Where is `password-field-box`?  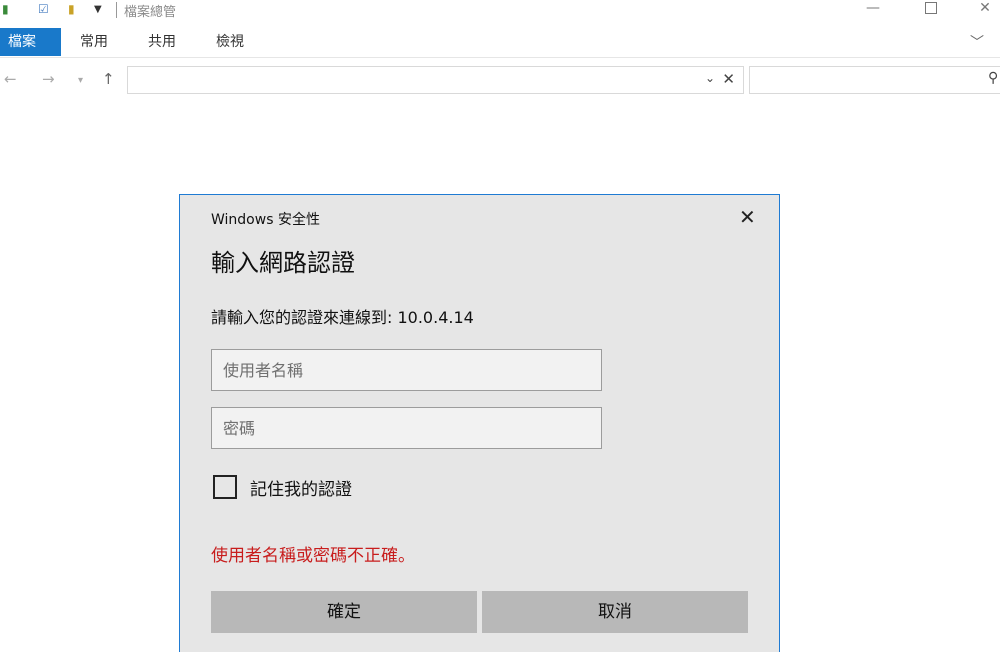 password-field-box is located at coordinates (406, 428).